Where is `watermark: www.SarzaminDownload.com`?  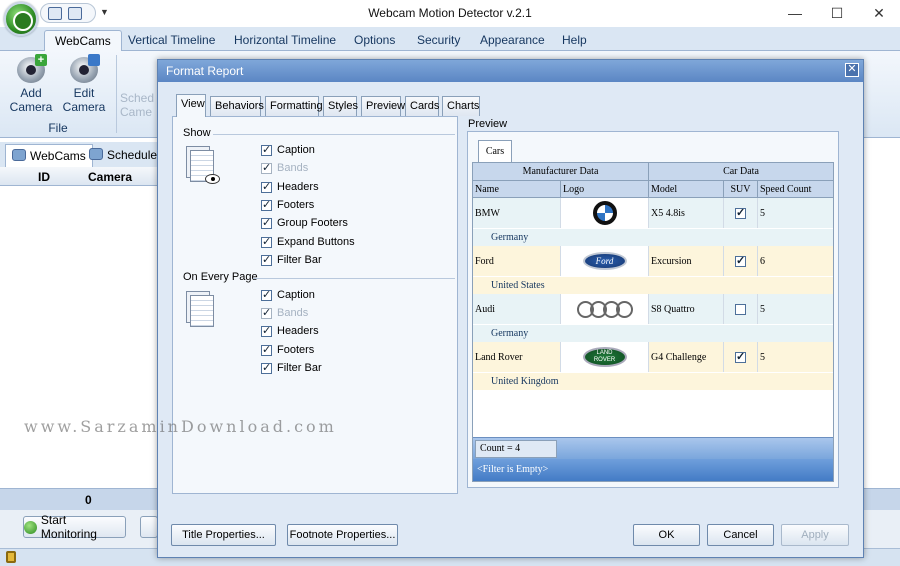
watermark: www.SarzaminDownload.com is located at coordinates (180, 426).